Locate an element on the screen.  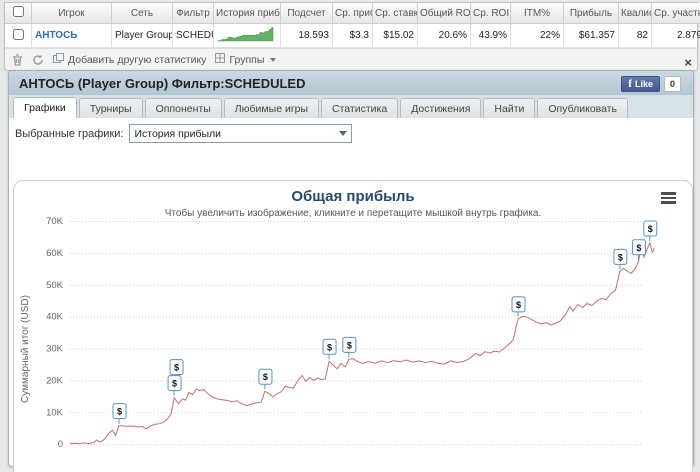
column-header: Общий ROI is located at coordinates (444, 13).